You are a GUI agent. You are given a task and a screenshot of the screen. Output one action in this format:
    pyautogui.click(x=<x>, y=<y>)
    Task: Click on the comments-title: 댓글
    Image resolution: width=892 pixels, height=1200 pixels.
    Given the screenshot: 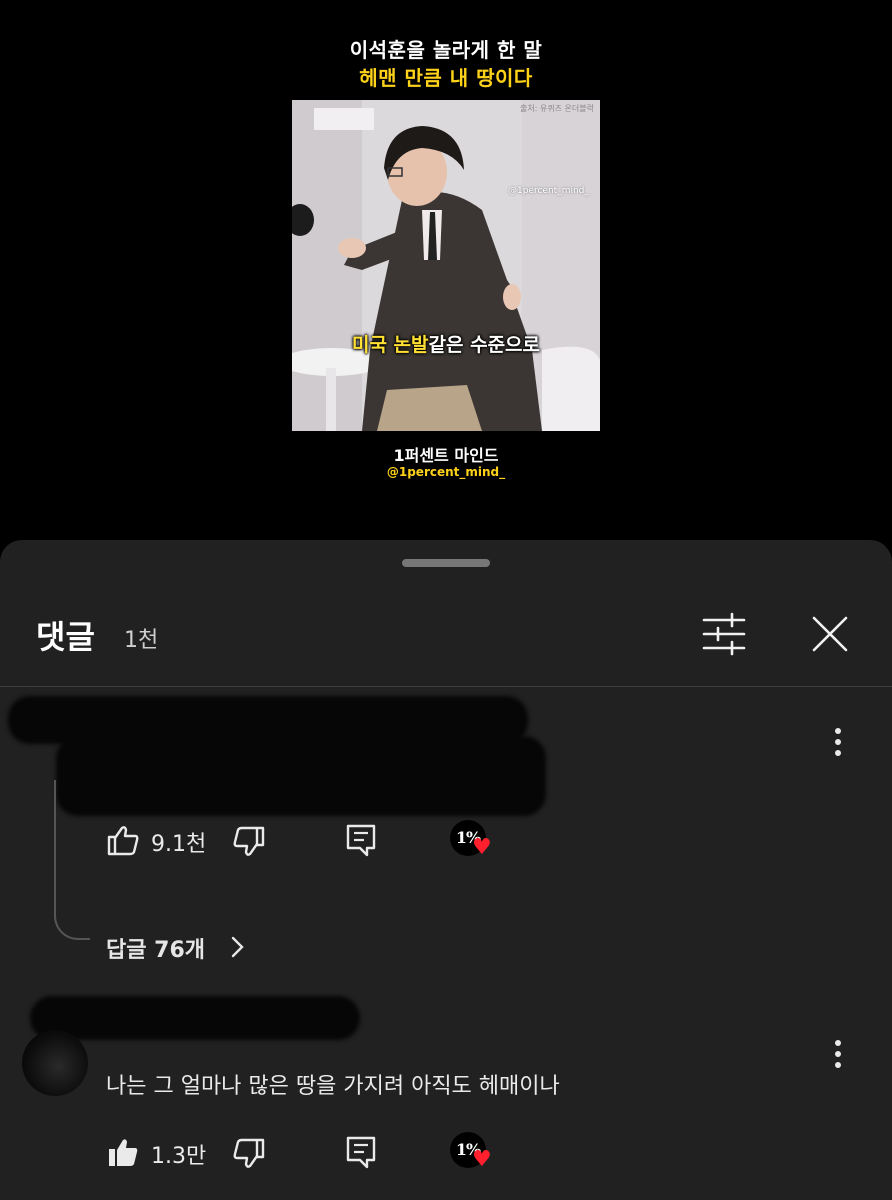 What is the action you would take?
    pyautogui.click(x=65, y=637)
    